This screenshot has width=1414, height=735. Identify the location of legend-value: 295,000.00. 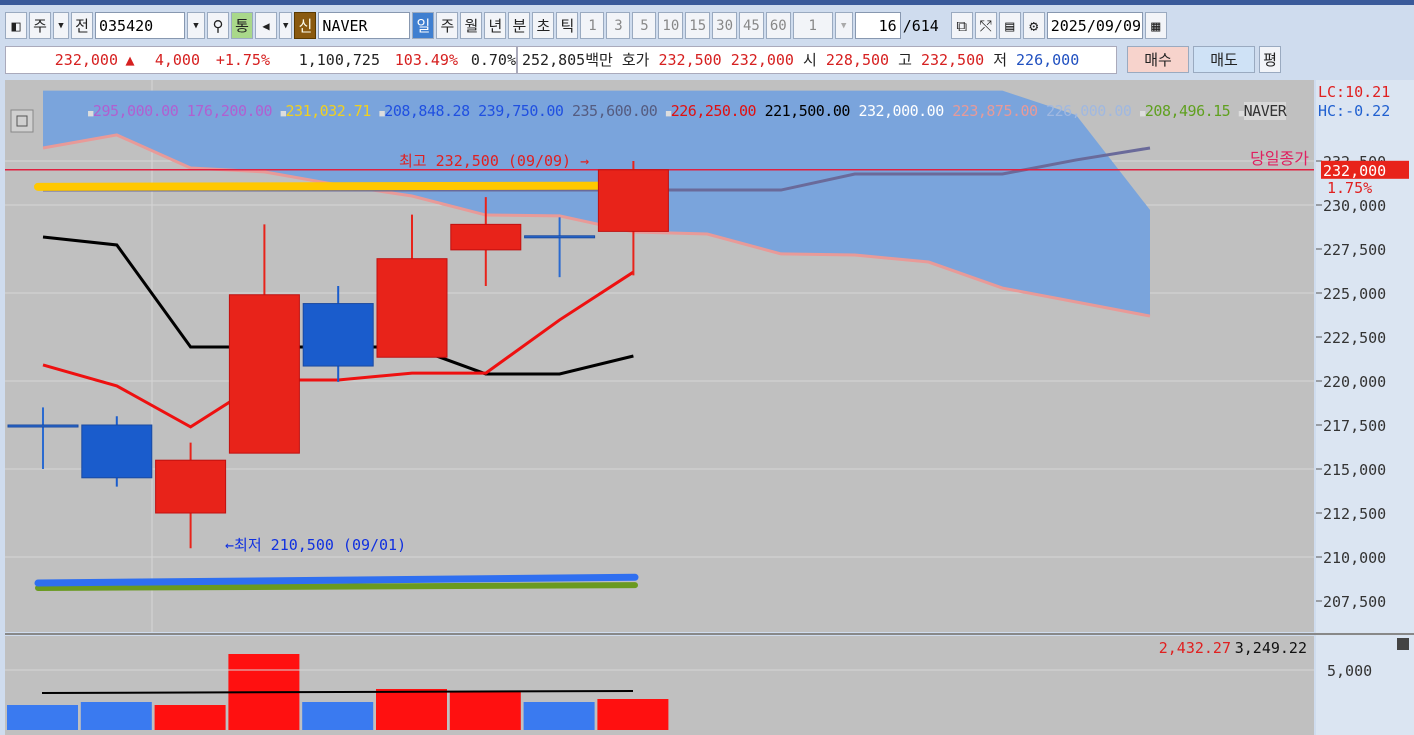
(135, 111).